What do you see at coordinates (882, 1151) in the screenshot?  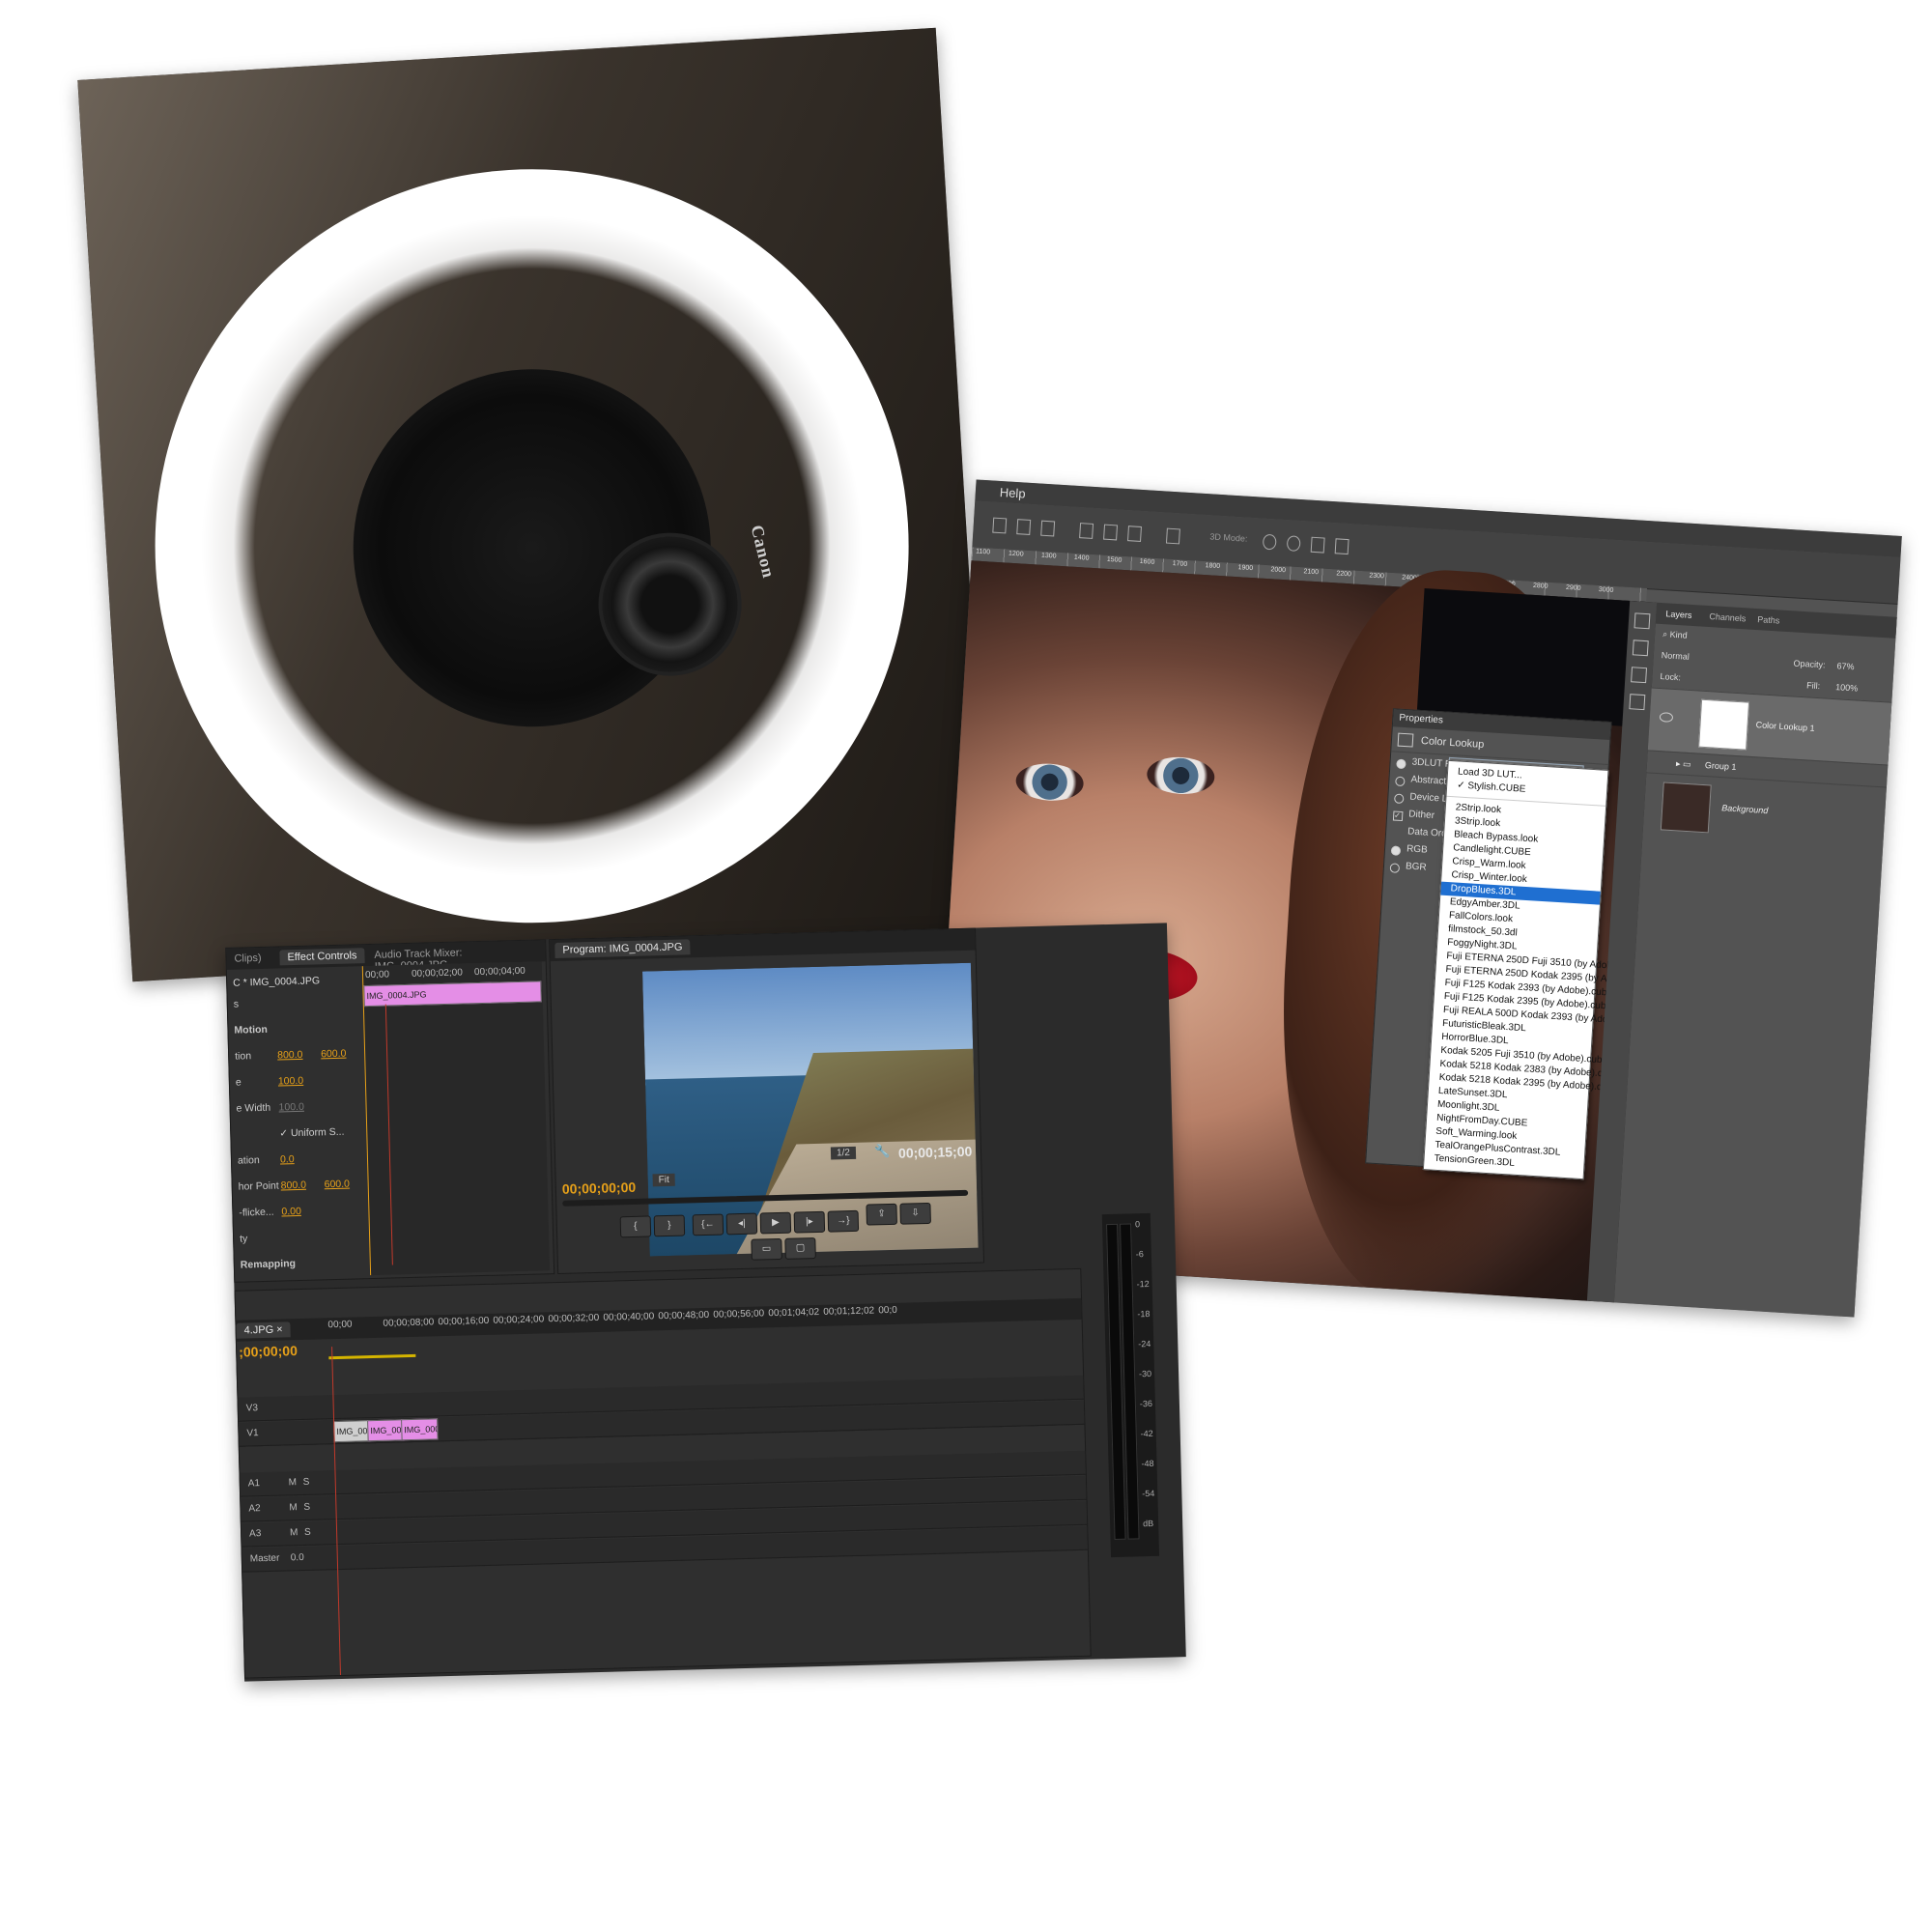 I see `wrench-icon: 🔧` at bounding box center [882, 1151].